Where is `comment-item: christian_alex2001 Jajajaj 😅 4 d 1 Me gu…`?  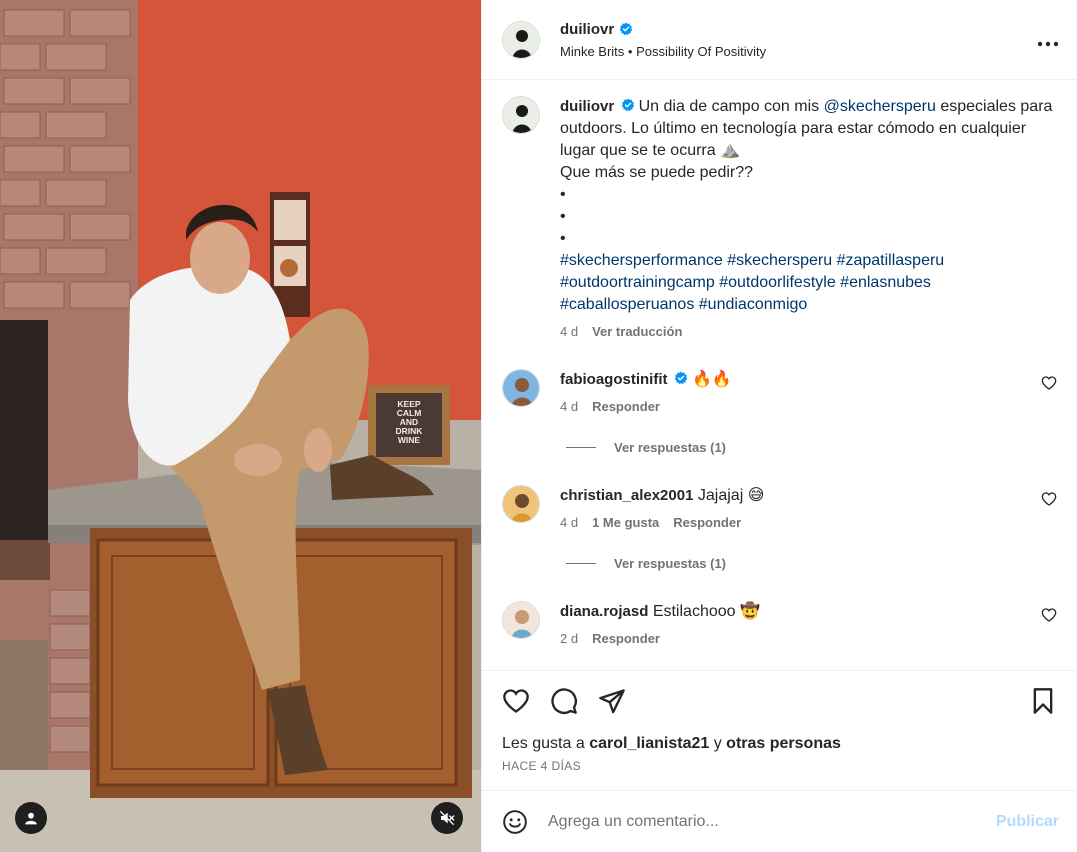 comment-item: christian_alex2001 Jajajaj 😅 4 d 1 Me gu… is located at coordinates (779, 507).